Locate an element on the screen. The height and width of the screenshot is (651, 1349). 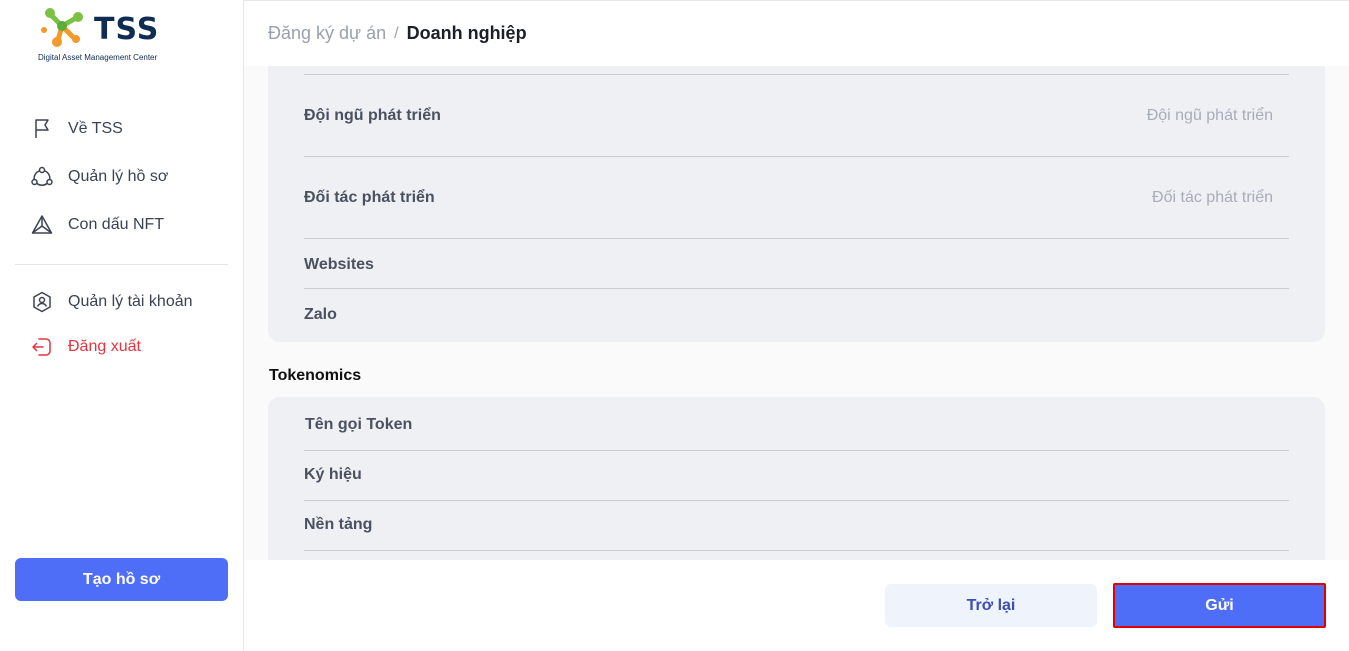
logo-tagline: Digital Asset Management Center is located at coordinates (98, 57).